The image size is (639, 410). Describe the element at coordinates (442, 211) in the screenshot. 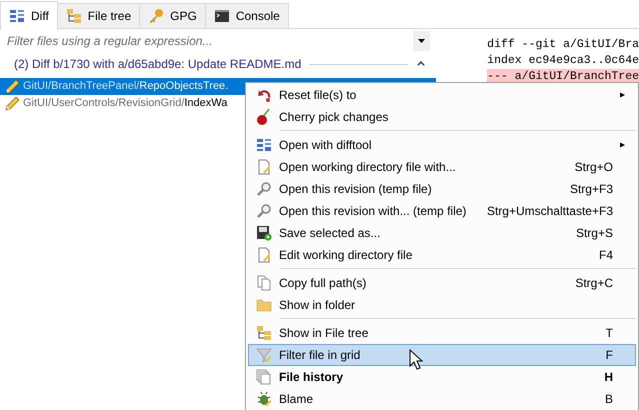

I see `menu-item: Open this revision with... (temp file) Strg+Umschalttaste+F3` at that location.